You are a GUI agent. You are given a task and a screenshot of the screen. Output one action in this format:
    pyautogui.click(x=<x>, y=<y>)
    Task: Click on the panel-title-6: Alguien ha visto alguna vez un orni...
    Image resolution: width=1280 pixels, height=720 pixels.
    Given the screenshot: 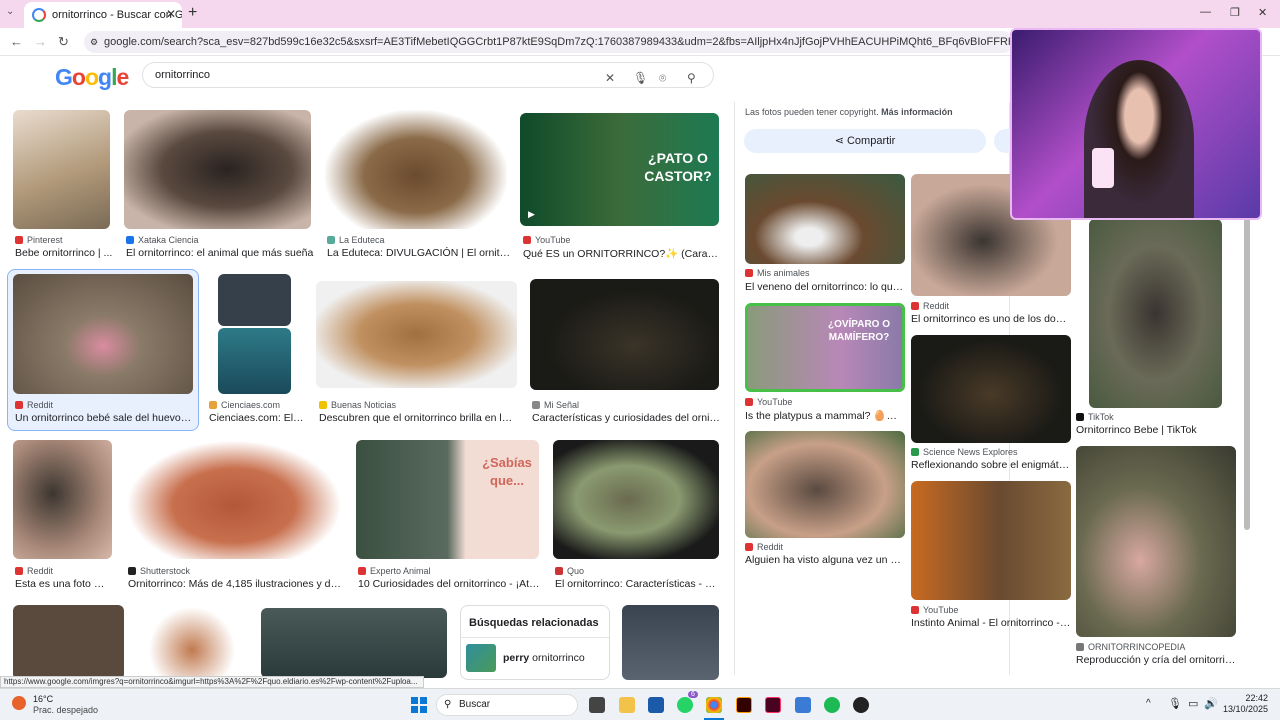 What is the action you would take?
    pyautogui.click(x=825, y=560)
    